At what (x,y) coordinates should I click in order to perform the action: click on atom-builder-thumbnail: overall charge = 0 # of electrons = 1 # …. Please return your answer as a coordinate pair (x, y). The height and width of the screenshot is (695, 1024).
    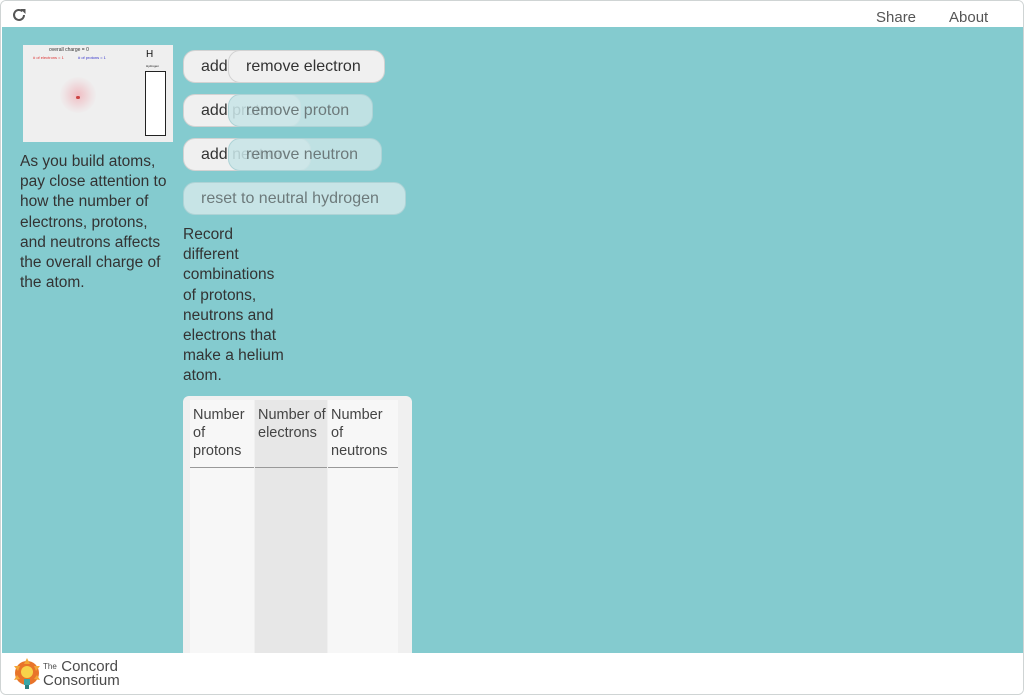
    Looking at the image, I should click on (98, 93).